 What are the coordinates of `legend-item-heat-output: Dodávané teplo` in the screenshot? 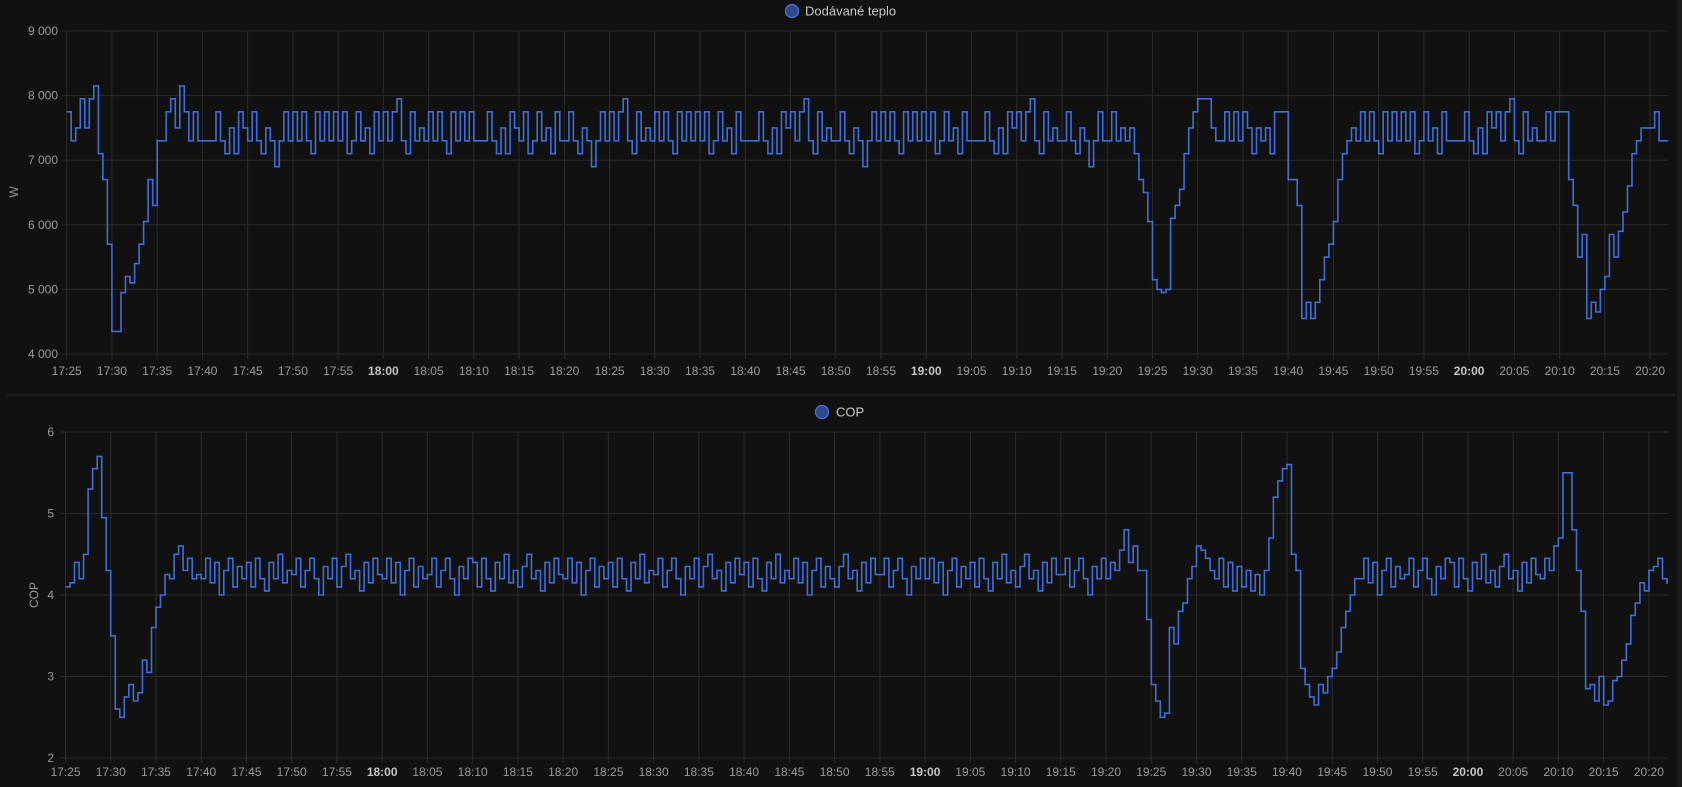 It's located at (840, 11).